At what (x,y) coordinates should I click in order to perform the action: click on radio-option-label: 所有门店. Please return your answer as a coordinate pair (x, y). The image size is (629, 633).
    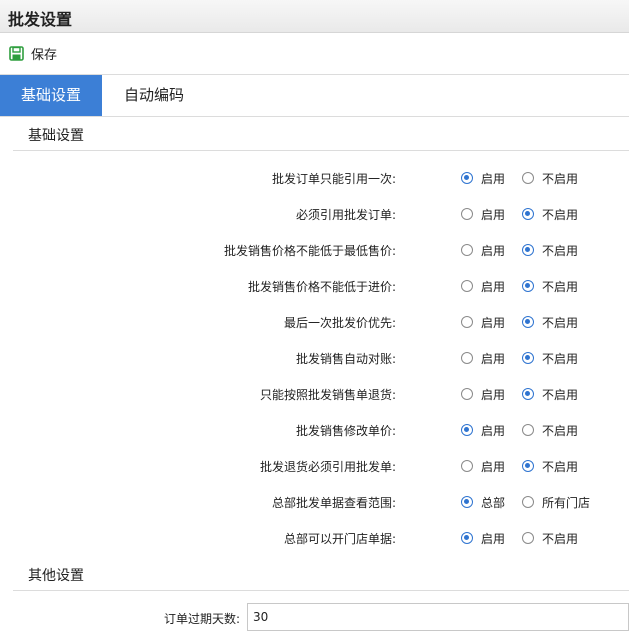
    Looking at the image, I should click on (566, 502).